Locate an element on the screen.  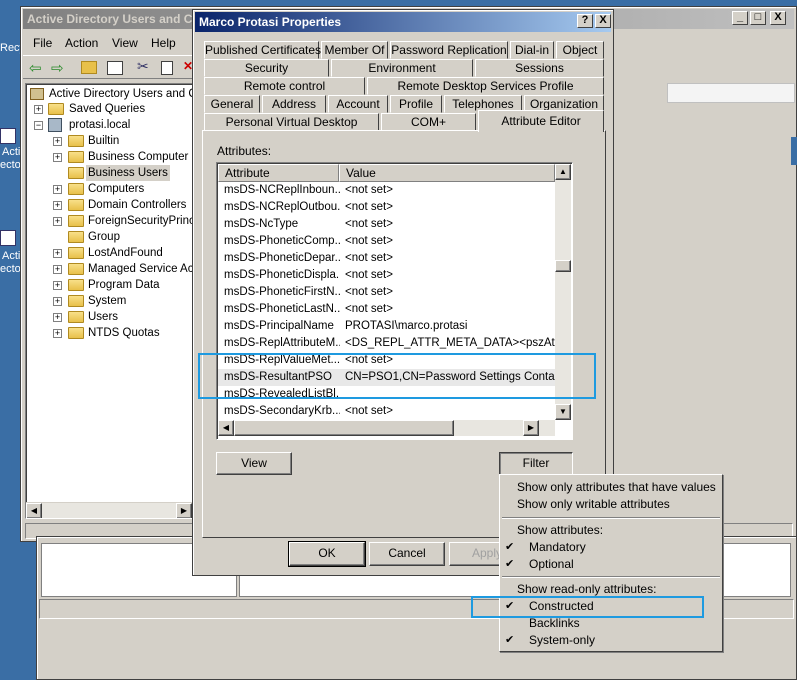
tree-item-domain-controllers: Domain Controllers is located at coordinates (137, 205).